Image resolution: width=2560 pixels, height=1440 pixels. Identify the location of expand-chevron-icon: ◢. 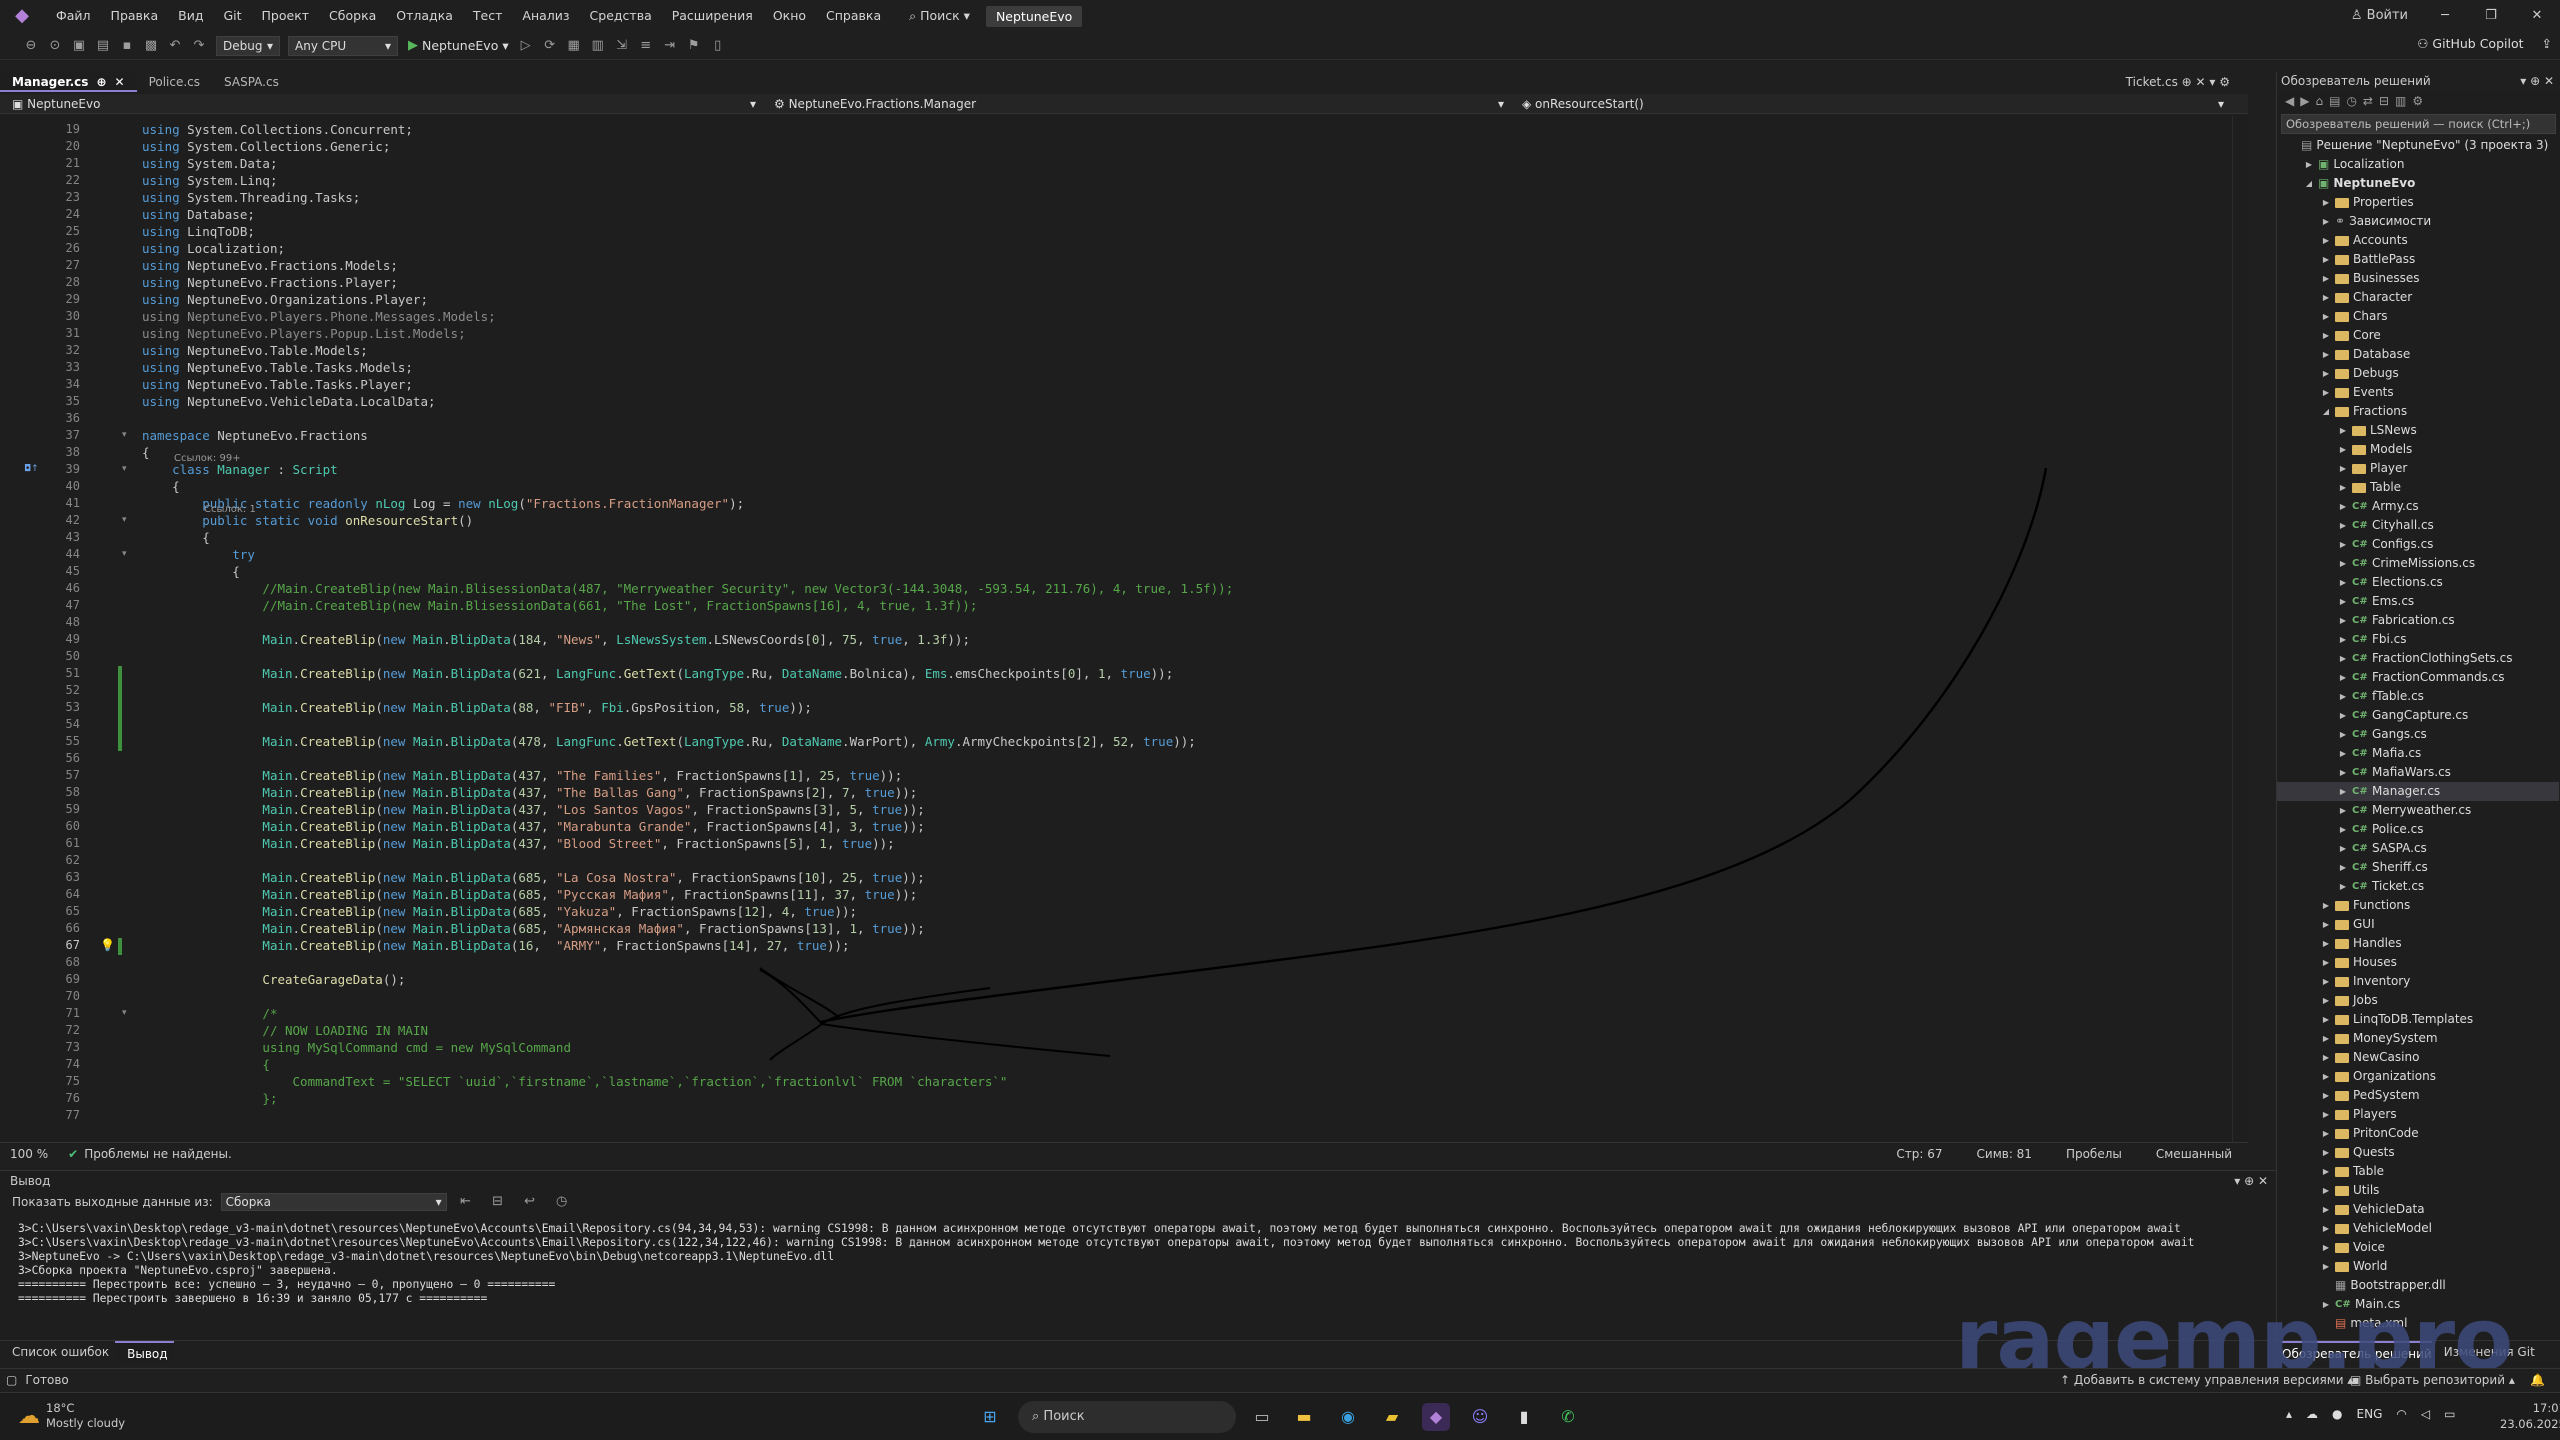
(2326, 411).